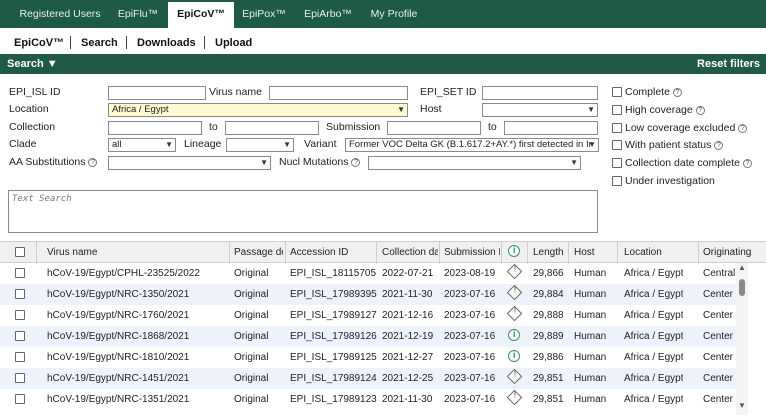 The width and height of the screenshot is (766, 415). What do you see at coordinates (70, 42) in the screenshot?
I see `subnav-divider` at bounding box center [70, 42].